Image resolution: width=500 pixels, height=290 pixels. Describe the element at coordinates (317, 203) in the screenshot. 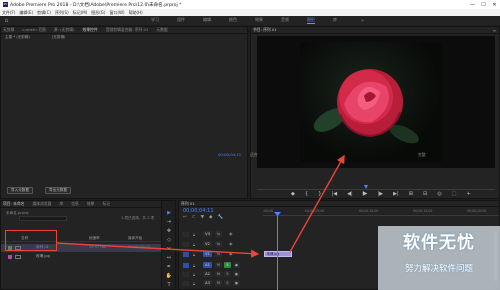

I see `result-arrow` at that location.